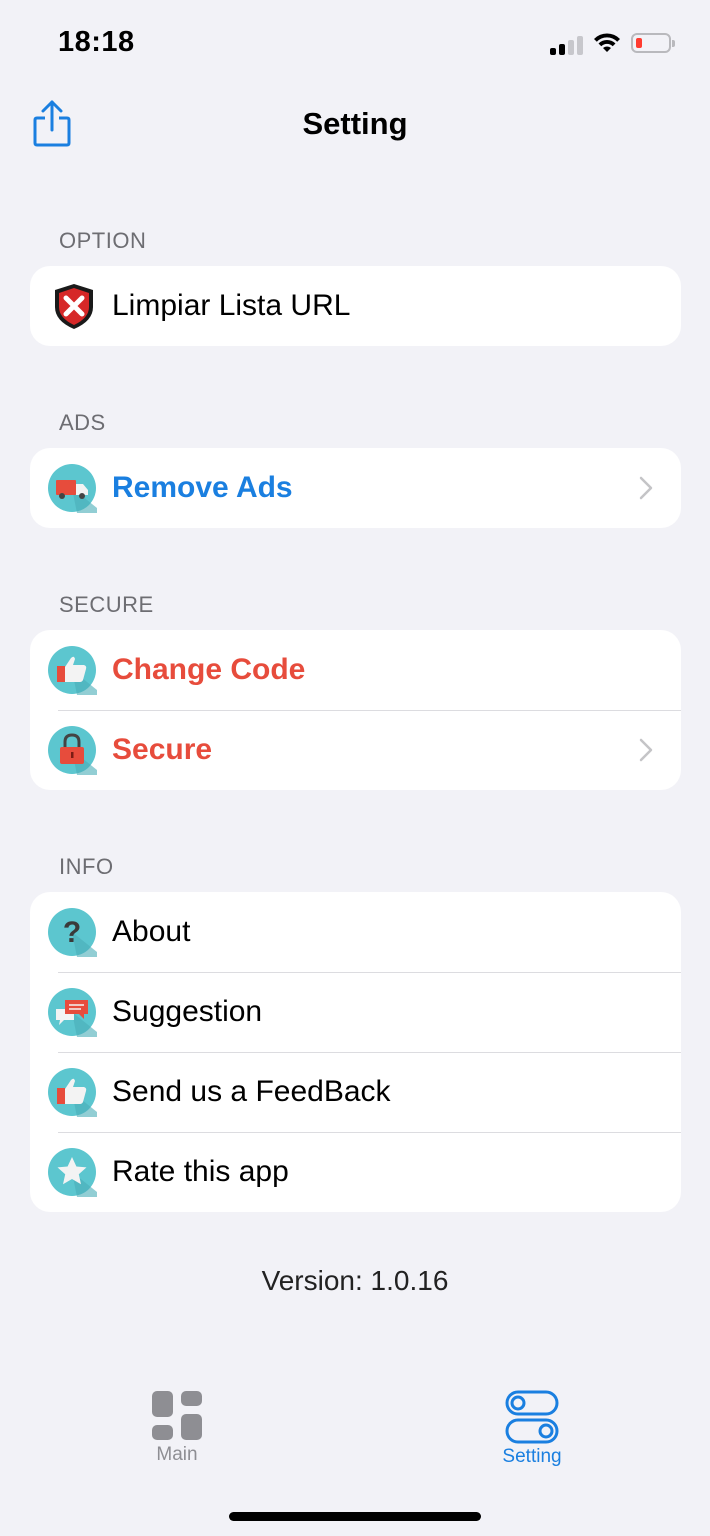 The width and height of the screenshot is (710, 1536). I want to click on secure-group: Change Code Secure, so click(355, 710).